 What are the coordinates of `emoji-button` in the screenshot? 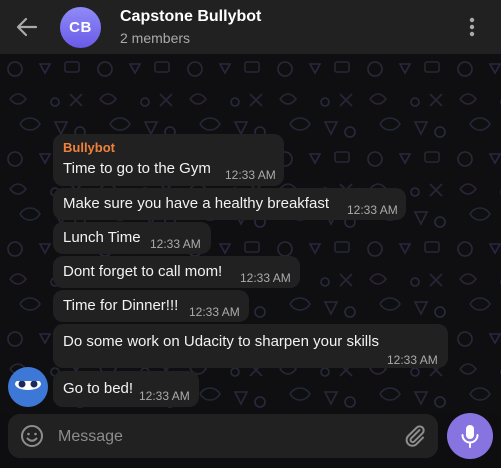 It's located at (32, 436).